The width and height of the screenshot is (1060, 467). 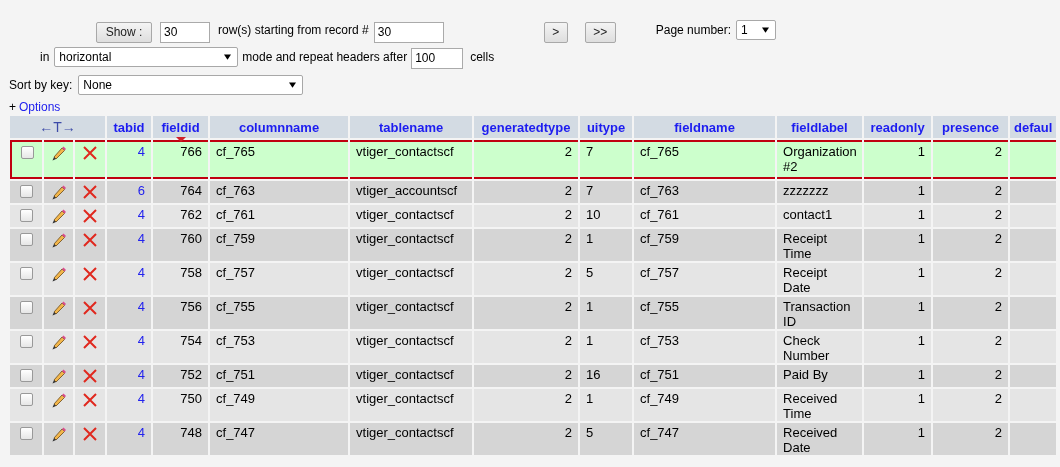 I want to click on table-cell: Organization #2, so click(x=820, y=159).